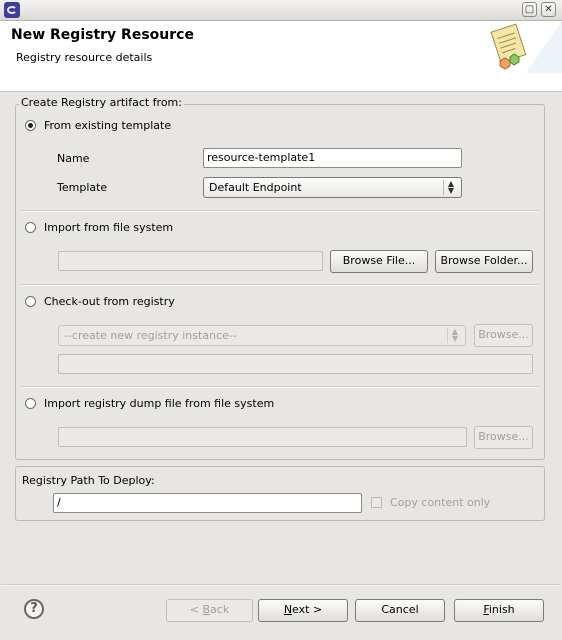  What do you see at coordinates (73, 158) in the screenshot?
I see `name-label: Name` at bounding box center [73, 158].